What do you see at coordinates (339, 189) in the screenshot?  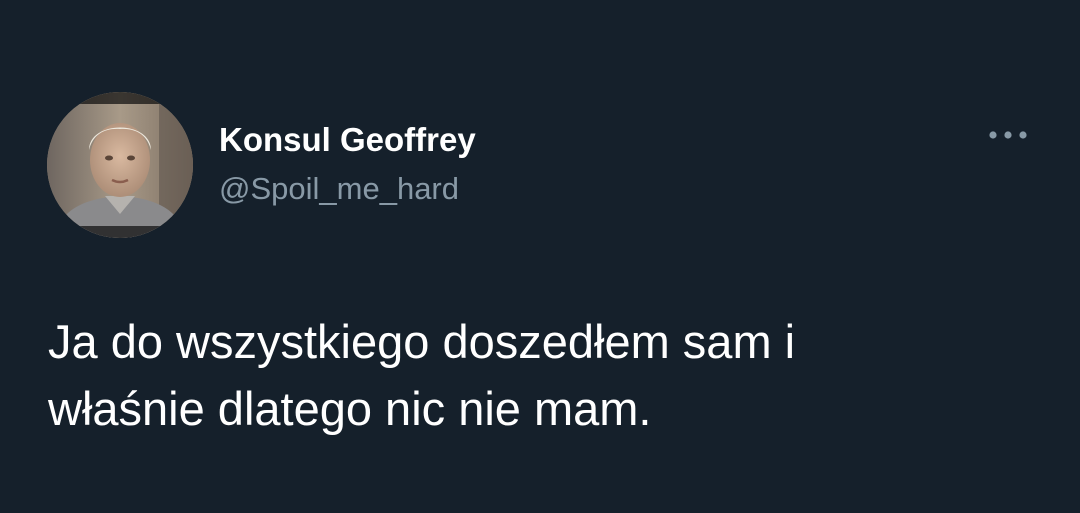 I see `author-handle: @Spoil_me_hard` at bounding box center [339, 189].